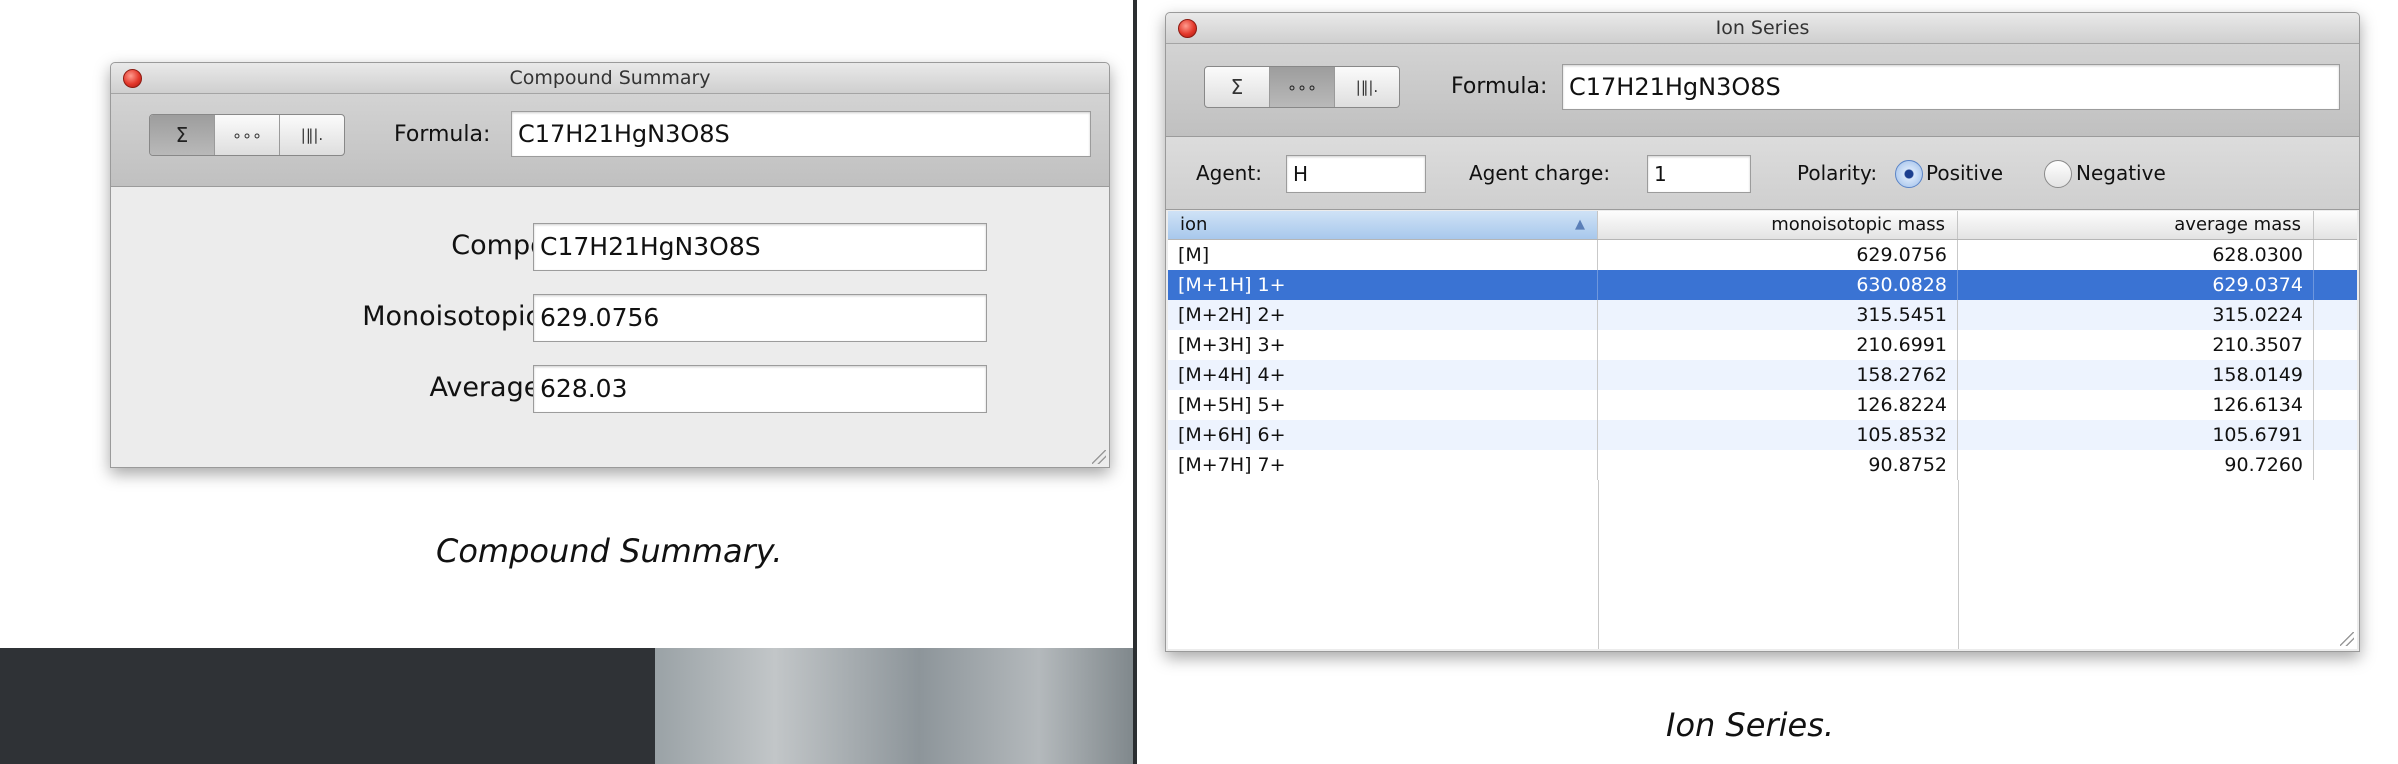 The image size is (2398, 764). I want to click on window-title: Ion Series, so click(1762, 28).